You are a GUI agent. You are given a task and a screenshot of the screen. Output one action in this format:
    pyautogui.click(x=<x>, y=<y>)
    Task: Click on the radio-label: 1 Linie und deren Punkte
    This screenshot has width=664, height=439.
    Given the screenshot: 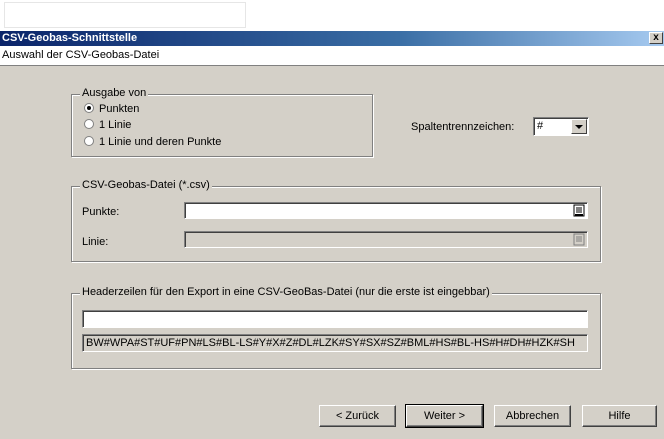 What is the action you would take?
    pyautogui.click(x=160, y=142)
    